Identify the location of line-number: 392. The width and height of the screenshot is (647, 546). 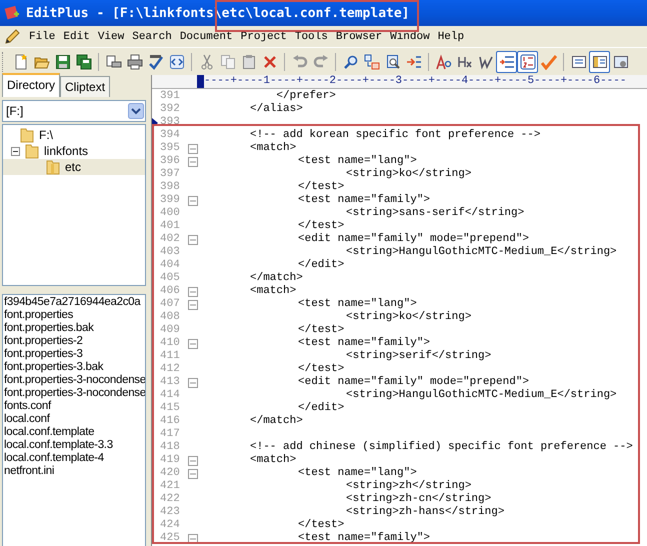
(170, 109).